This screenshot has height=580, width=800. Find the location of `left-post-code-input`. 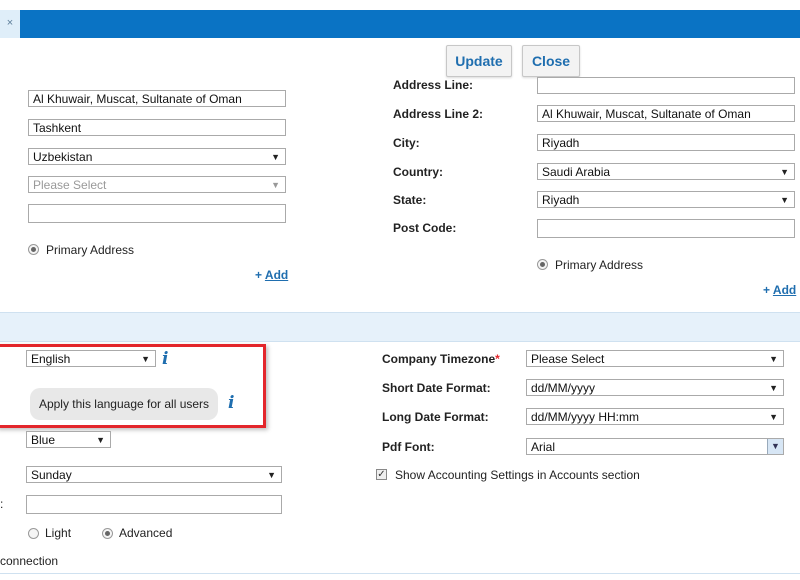

left-post-code-input is located at coordinates (157, 213).